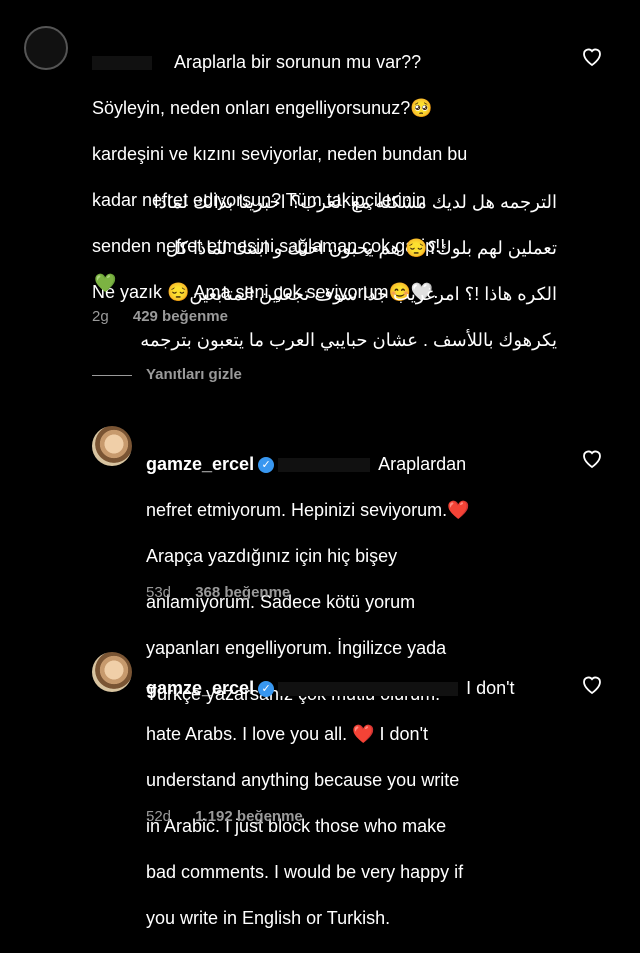 The width and height of the screenshot is (640, 953). What do you see at coordinates (272, 556) in the screenshot?
I see `line: Arapça yazdığınız için hiç bişey` at bounding box center [272, 556].